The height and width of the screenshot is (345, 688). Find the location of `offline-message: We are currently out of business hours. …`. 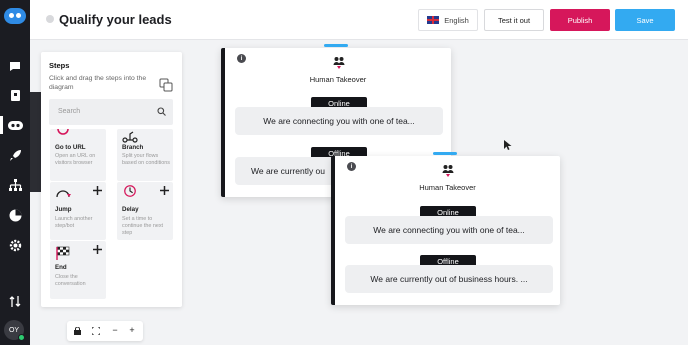

offline-message: We are currently out of business hours. … is located at coordinates (449, 279).